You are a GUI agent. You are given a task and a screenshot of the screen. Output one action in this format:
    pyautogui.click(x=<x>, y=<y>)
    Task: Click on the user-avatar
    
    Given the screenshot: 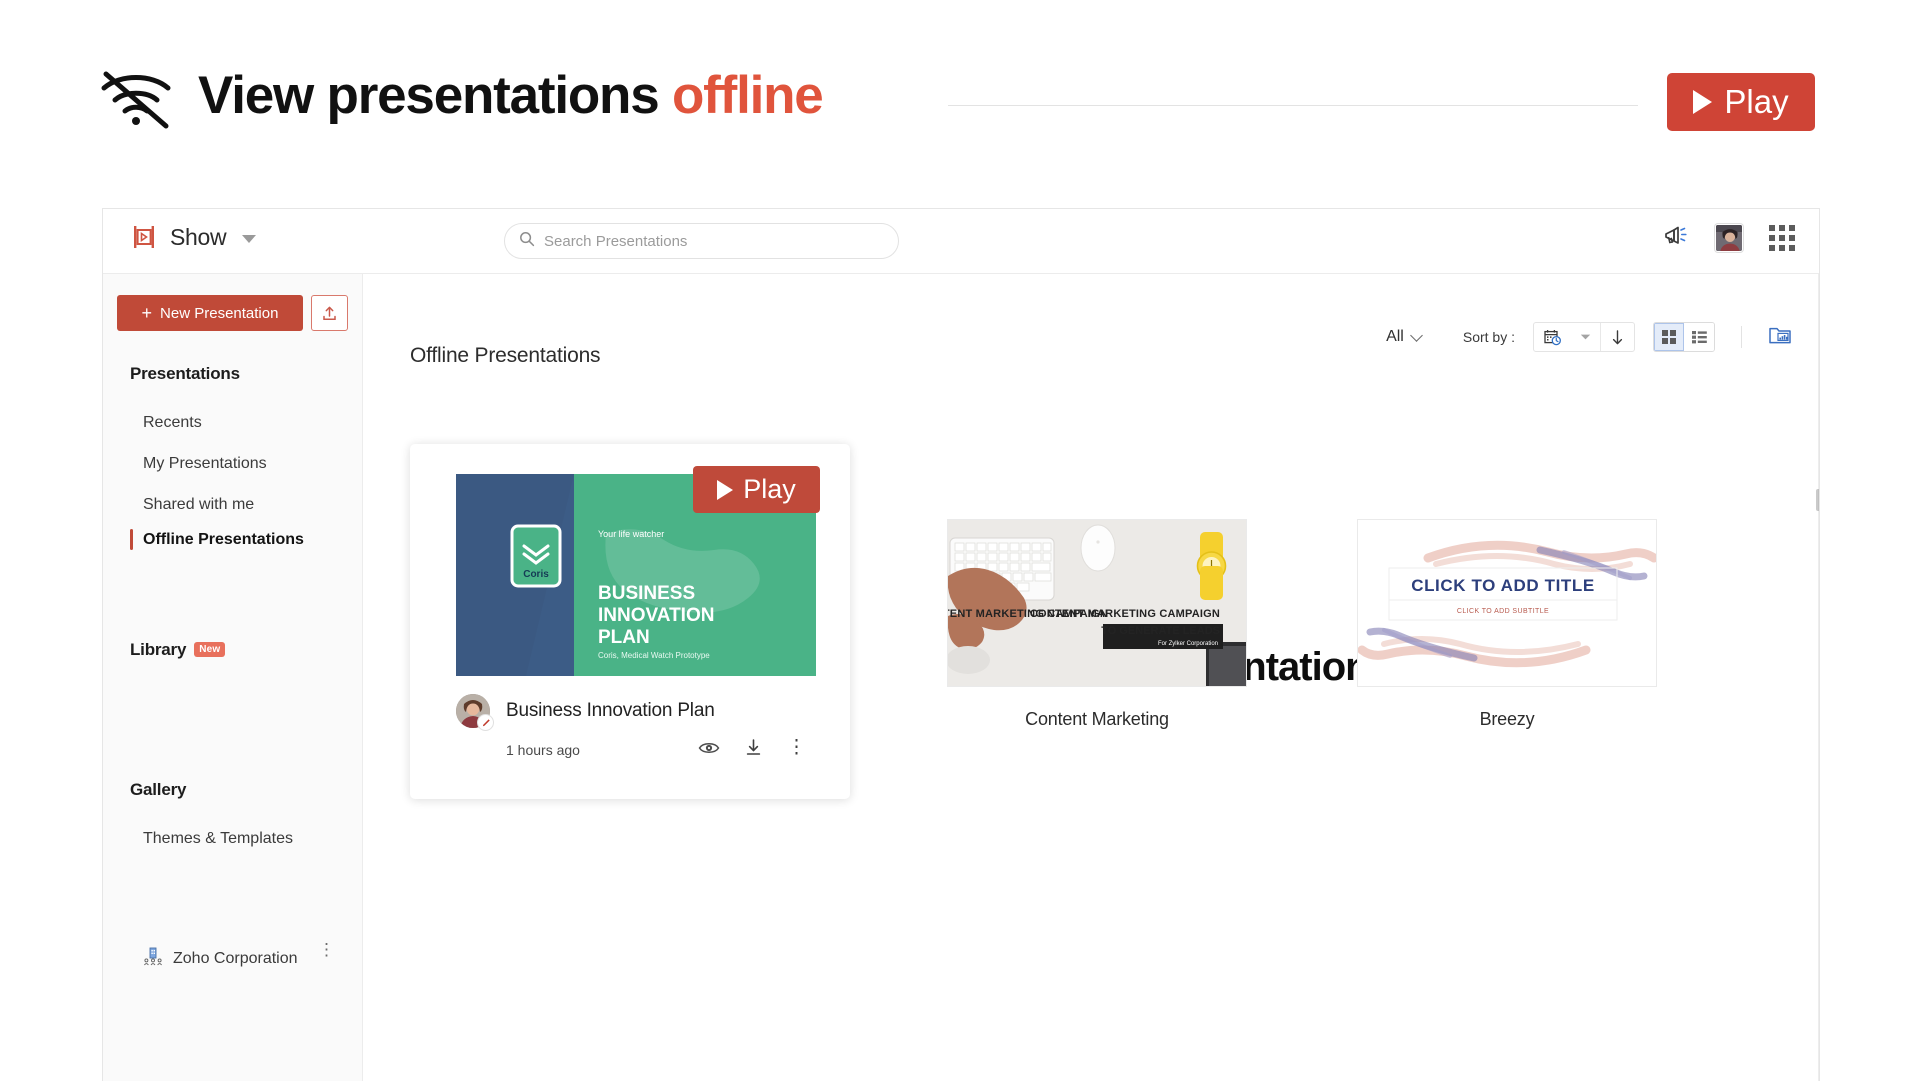 What is the action you would take?
    pyautogui.click(x=1729, y=237)
    